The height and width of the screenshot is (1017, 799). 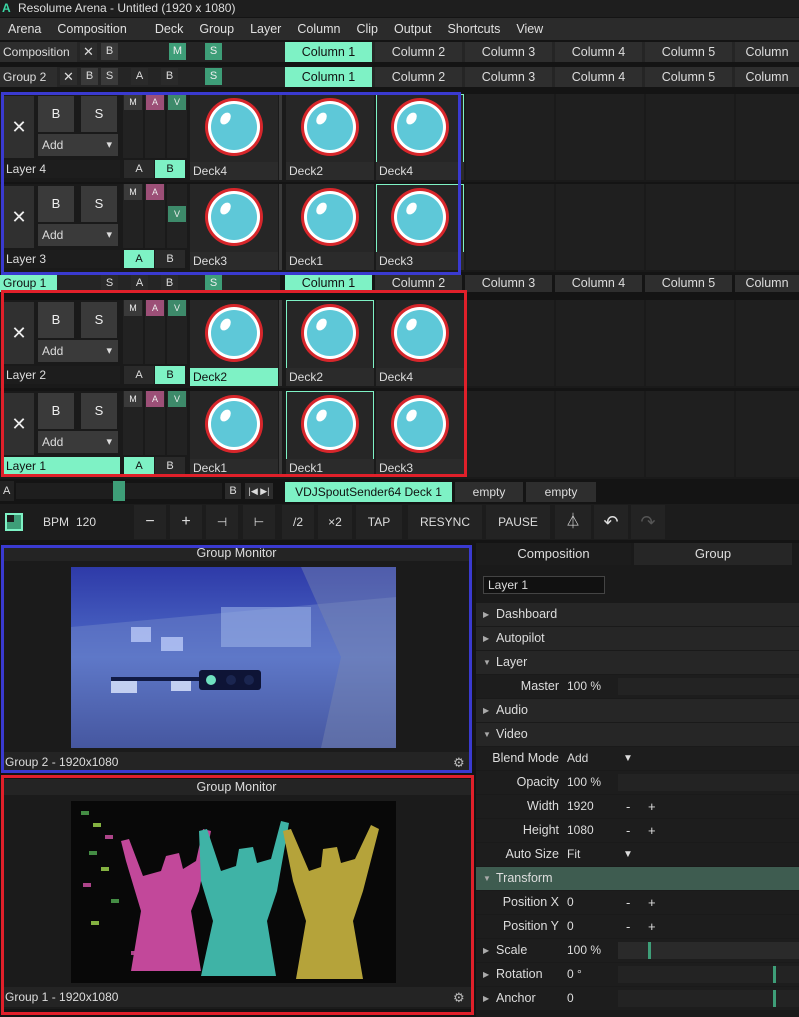 What do you see at coordinates (14, 522) in the screenshot?
I see `metronome-square-icon` at bounding box center [14, 522].